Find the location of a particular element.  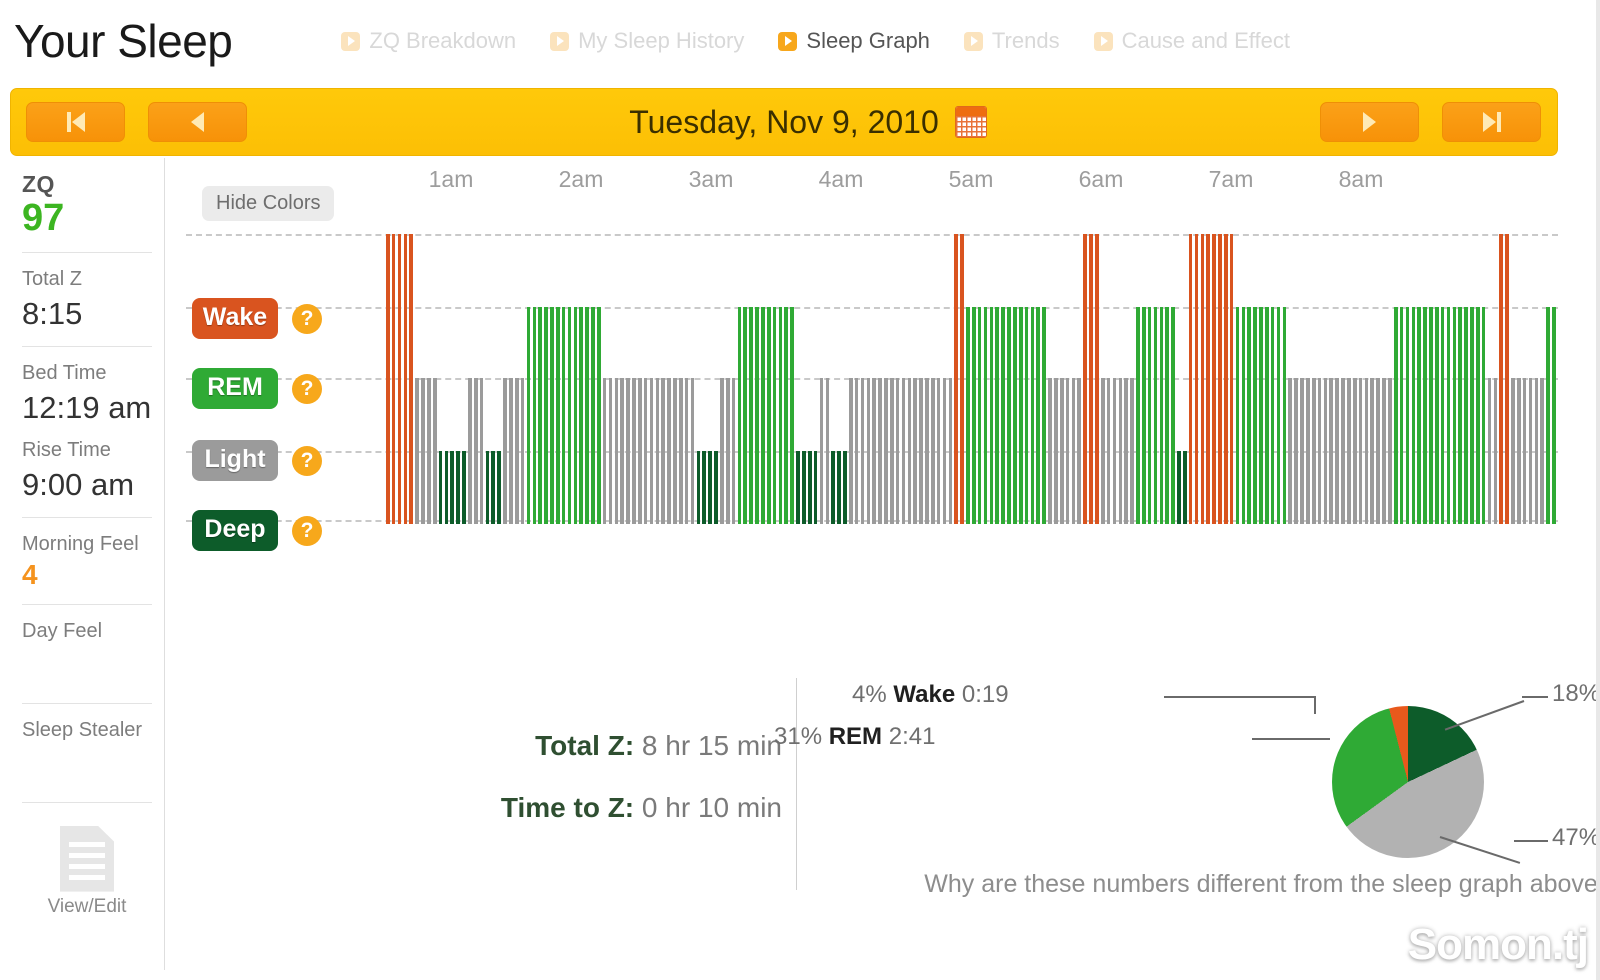

pie-callout-rem-name: REM is located at coordinates (855, 736).